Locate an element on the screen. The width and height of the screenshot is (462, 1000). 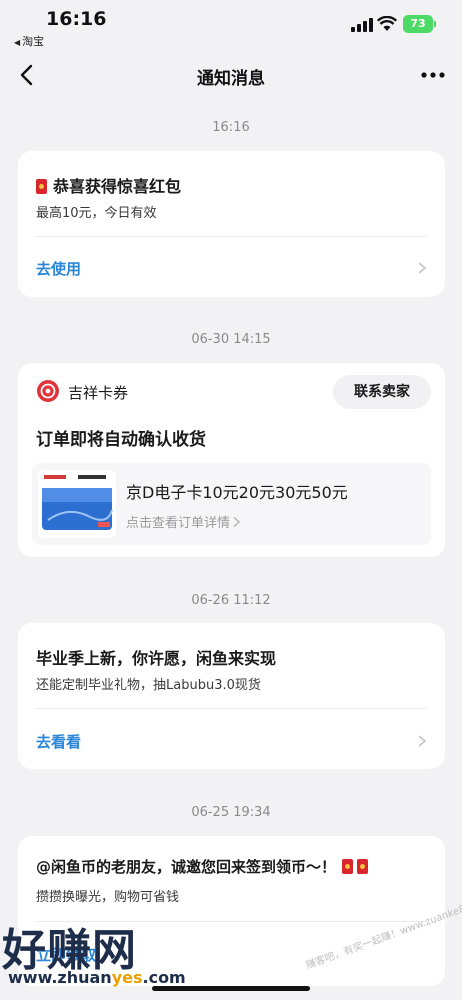
site-watermark: 好赚网 www.zhuanyes.com is located at coordinates (107, 953).